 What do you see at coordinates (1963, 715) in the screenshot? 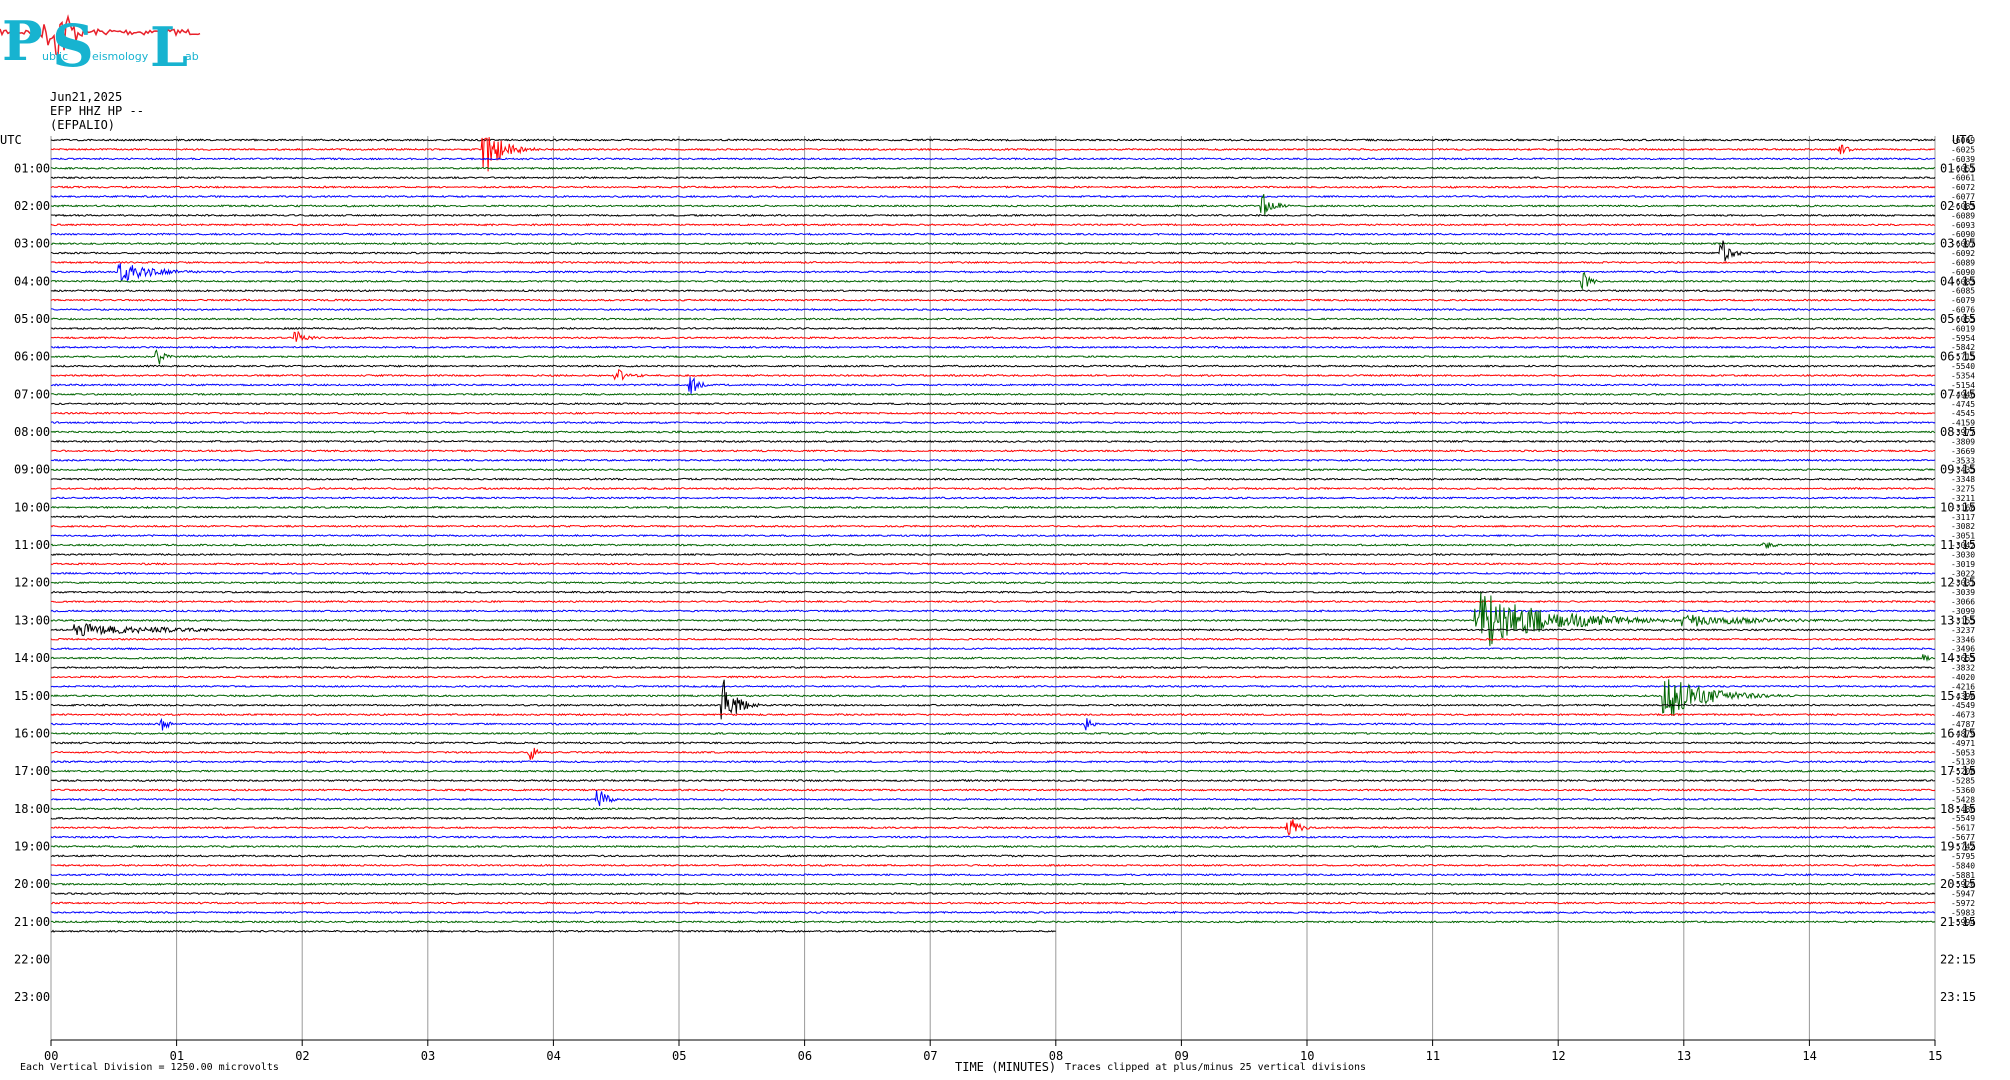
I see `trace-offset-label: -4673` at bounding box center [1963, 715].